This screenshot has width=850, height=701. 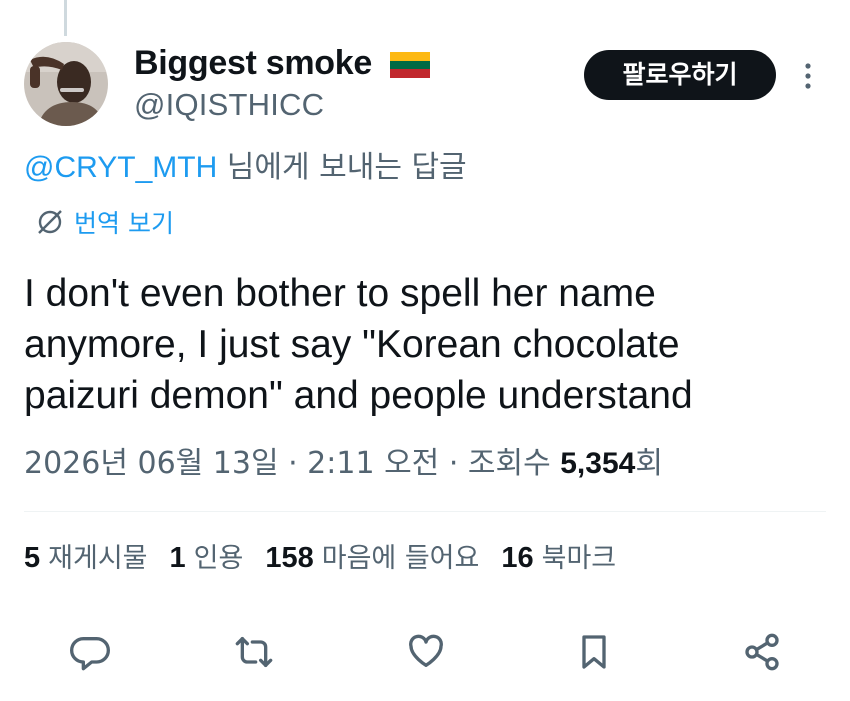 What do you see at coordinates (579, 558) in the screenshot?
I see `bookmarks-label: 북마크` at bounding box center [579, 558].